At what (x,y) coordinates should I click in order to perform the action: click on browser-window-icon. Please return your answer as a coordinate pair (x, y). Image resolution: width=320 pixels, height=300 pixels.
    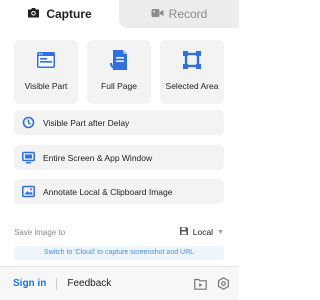
    Looking at the image, I should click on (46, 60).